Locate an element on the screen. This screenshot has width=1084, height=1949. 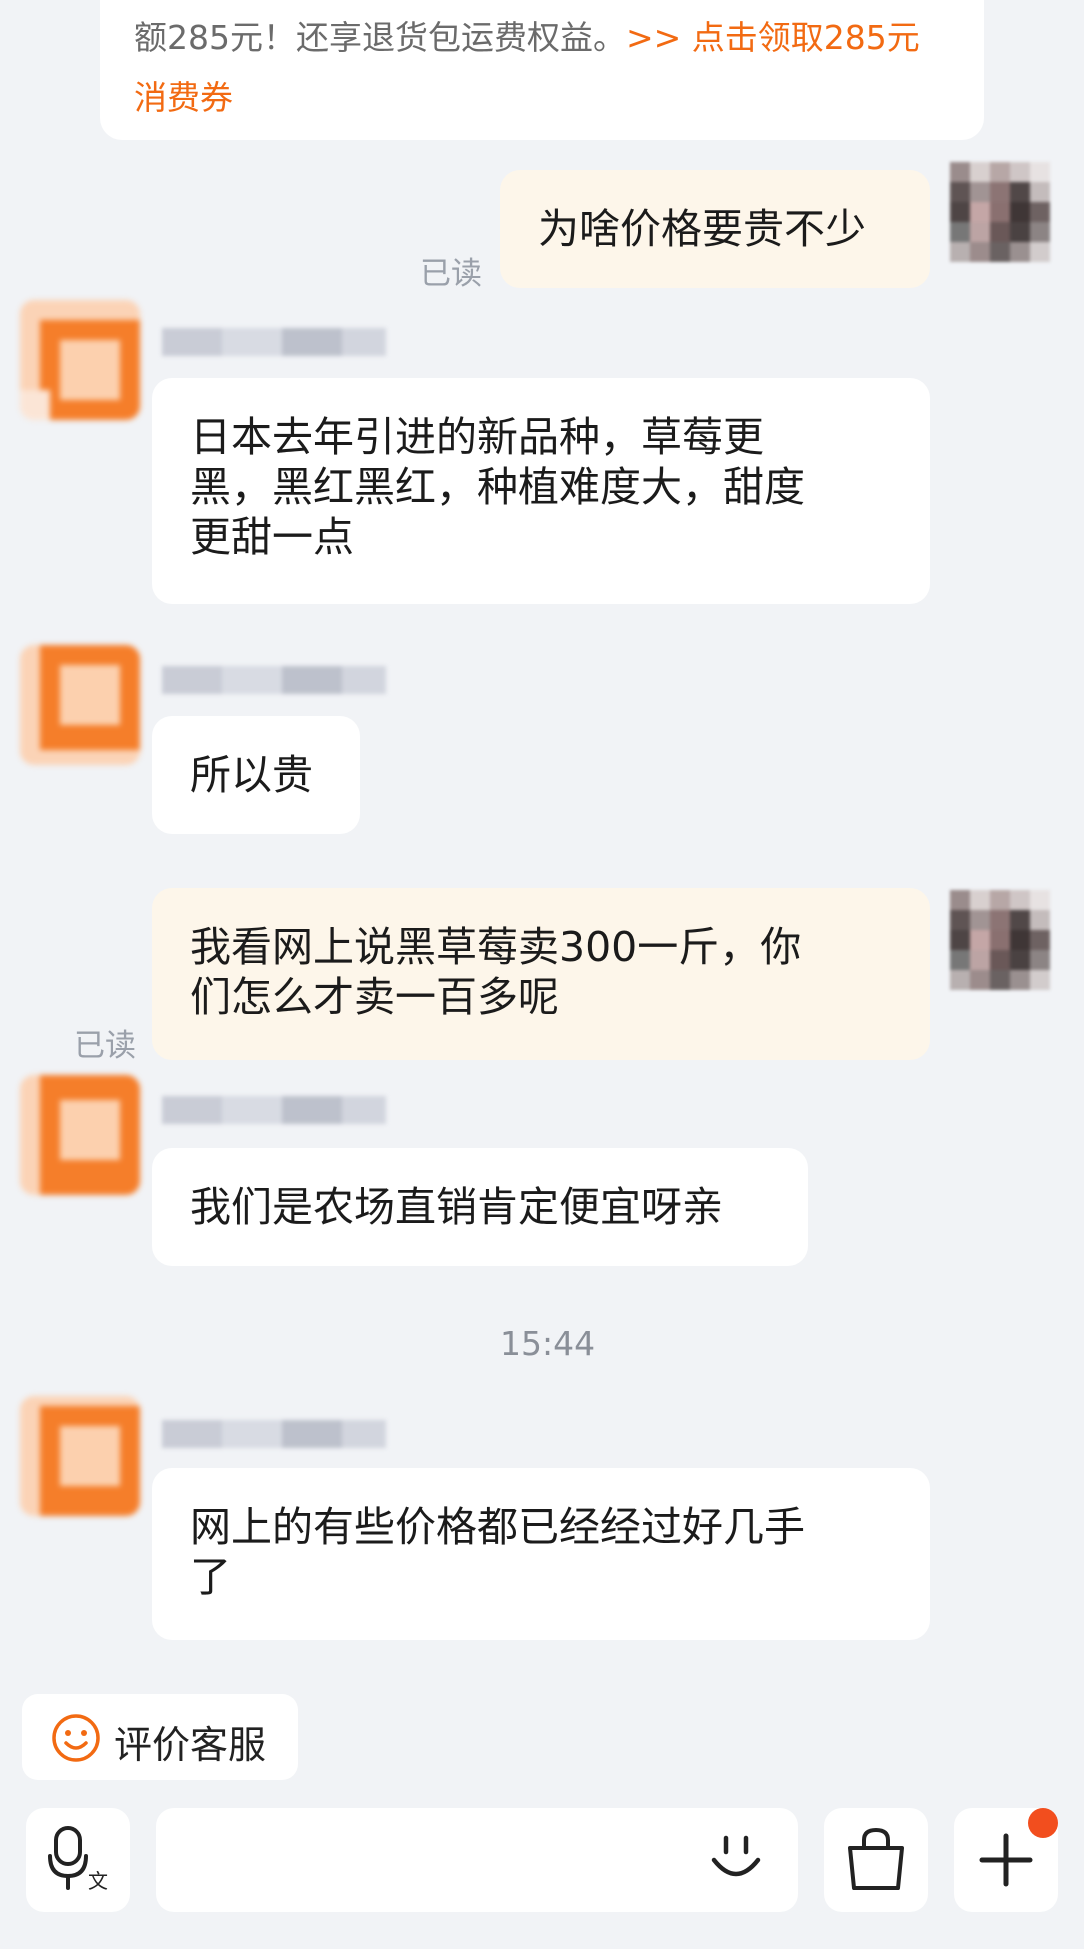
message-line: 网上的有些价格都已经经过好几手 is located at coordinates (497, 1527).